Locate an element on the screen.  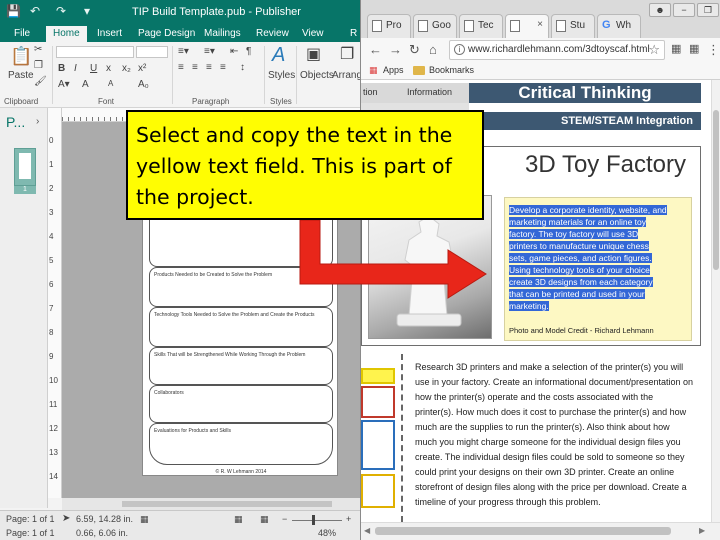
tab-mailings: Mailings is located at coordinates (222, 33).